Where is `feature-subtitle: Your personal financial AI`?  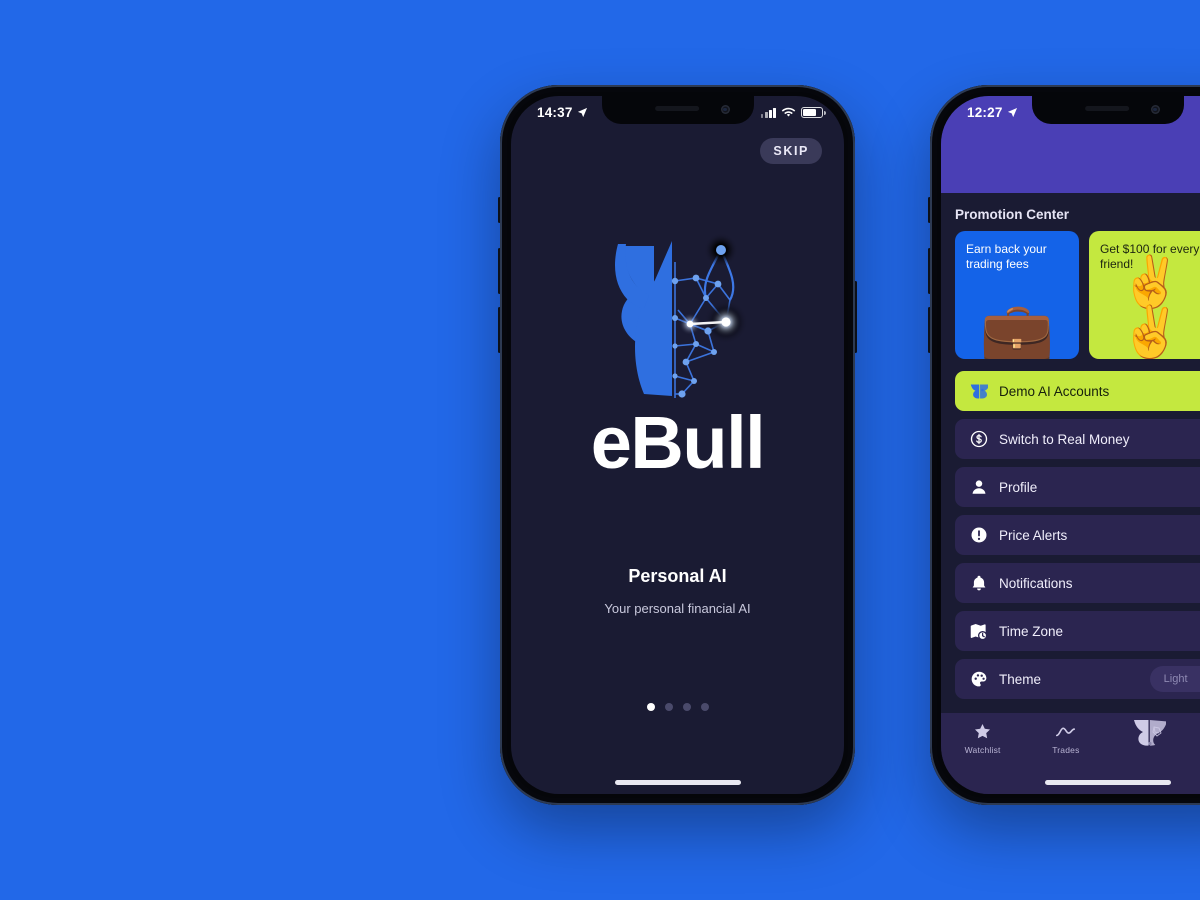
feature-subtitle: Your personal financial AI is located at coordinates (677, 608).